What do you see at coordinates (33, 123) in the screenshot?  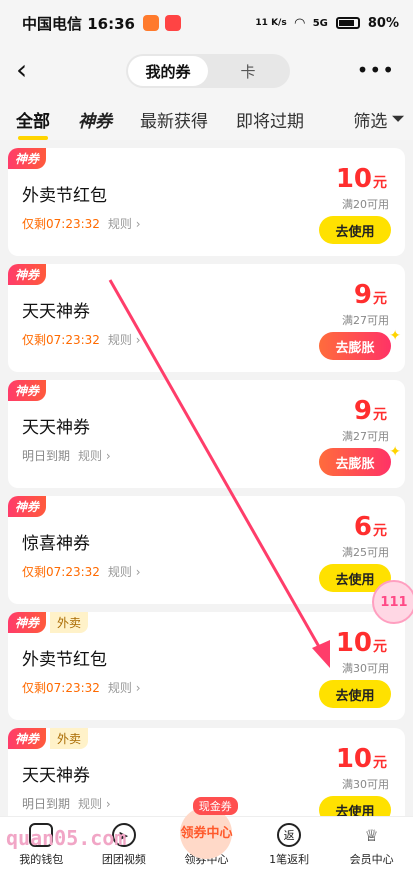 I see `tab-all: 全部` at bounding box center [33, 123].